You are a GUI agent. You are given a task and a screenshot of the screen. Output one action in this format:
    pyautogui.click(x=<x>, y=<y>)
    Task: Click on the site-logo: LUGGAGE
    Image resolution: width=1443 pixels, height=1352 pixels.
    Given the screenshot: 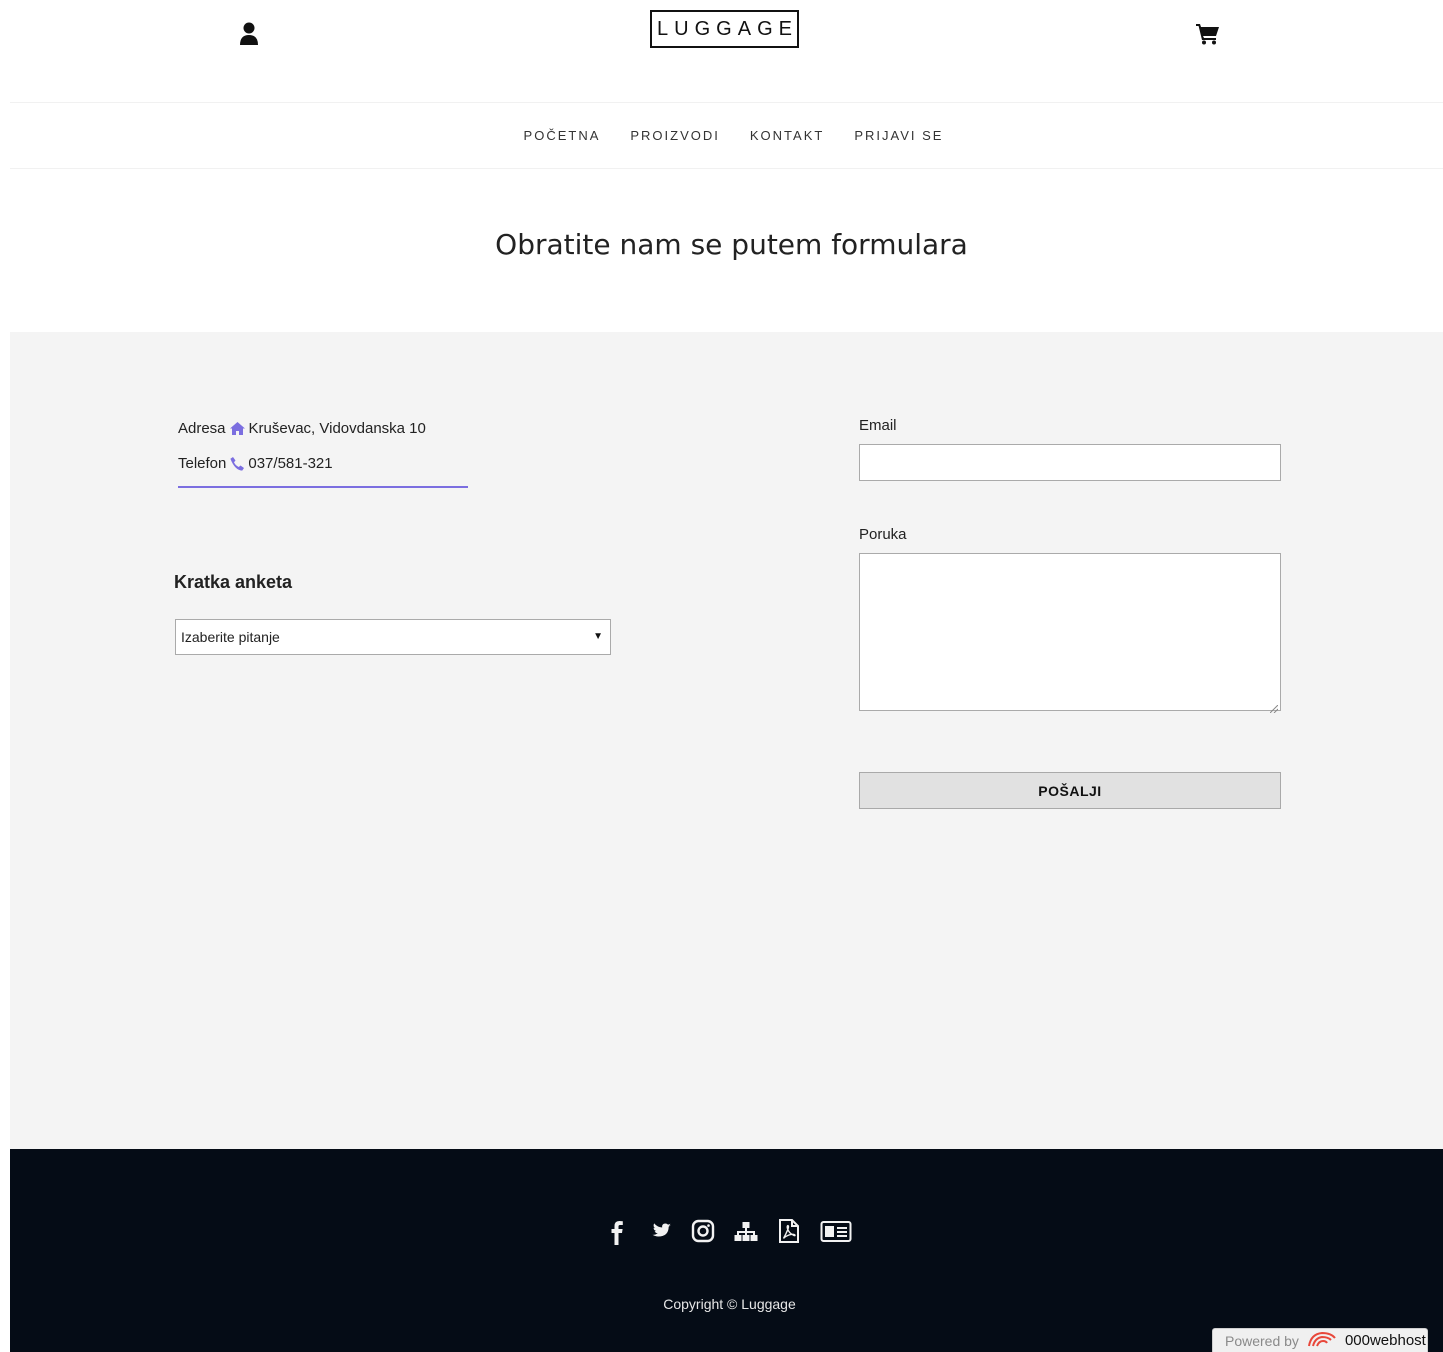 What is the action you would take?
    pyautogui.click(x=724, y=29)
    